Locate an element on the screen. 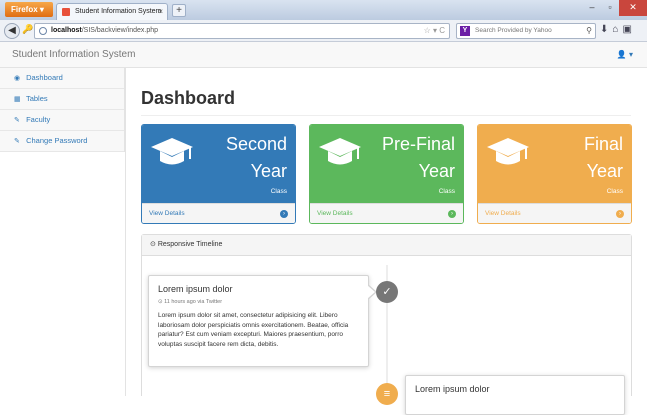  panel-heading: Pre-Final Year Class is located at coordinates (386, 164).